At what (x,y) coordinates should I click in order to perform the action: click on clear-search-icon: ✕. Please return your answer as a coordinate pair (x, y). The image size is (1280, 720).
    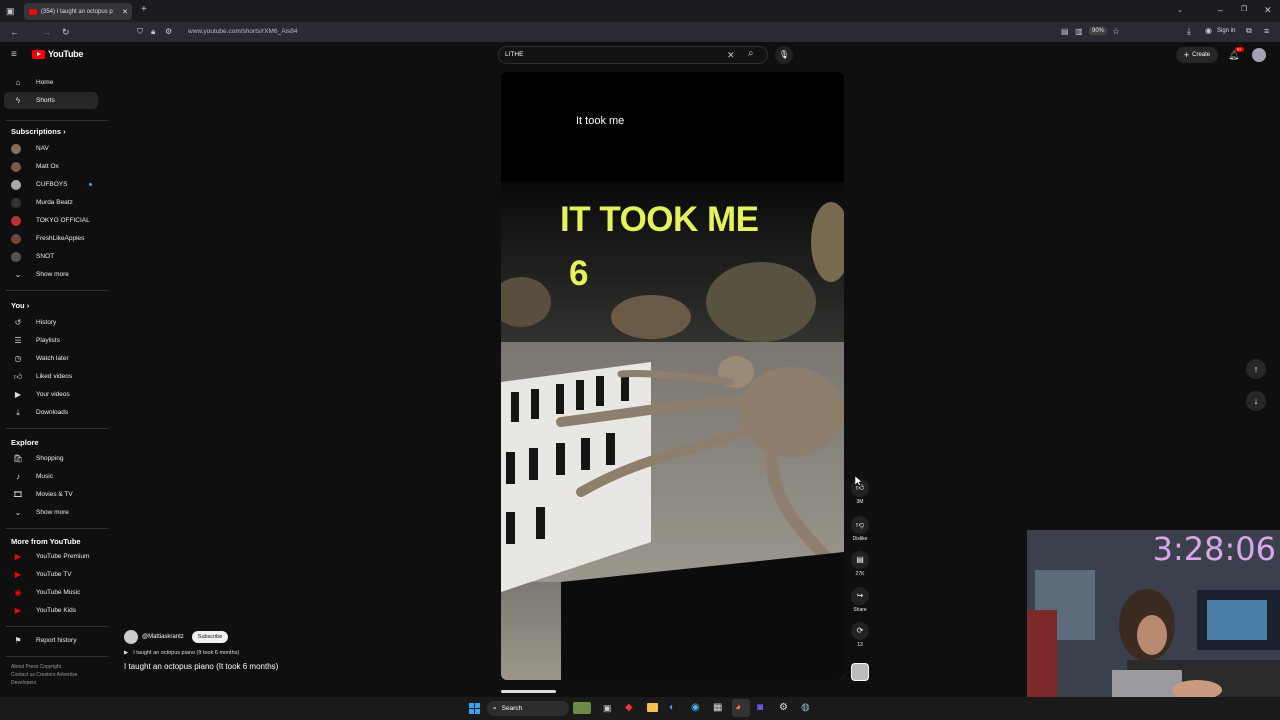
    Looking at the image, I should click on (731, 55).